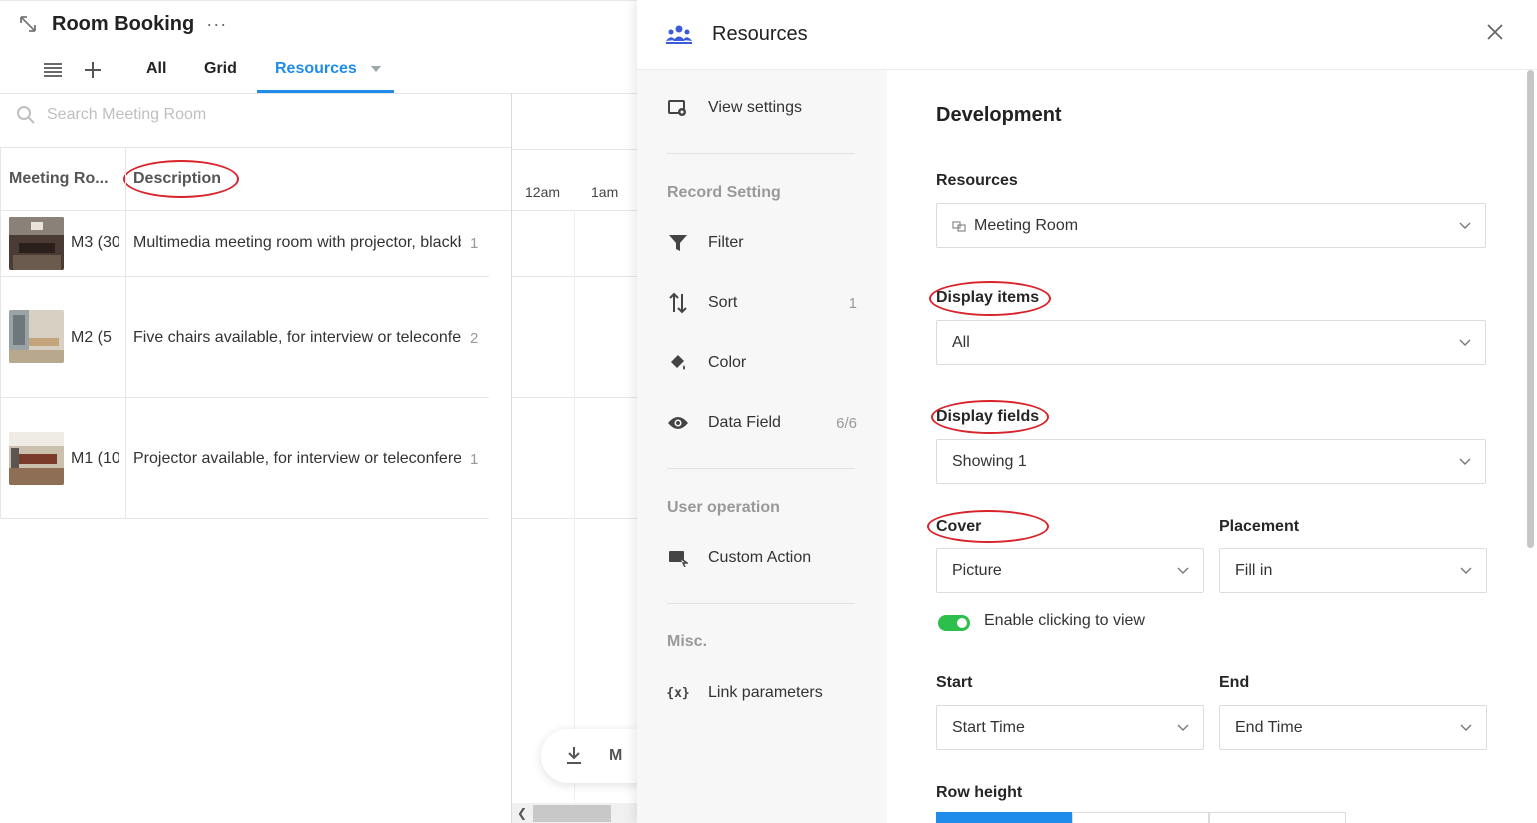  What do you see at coordinates (1070, 727) in the screenshot?
I see `start-select: Start Time` at bounding box center [1070, 727].